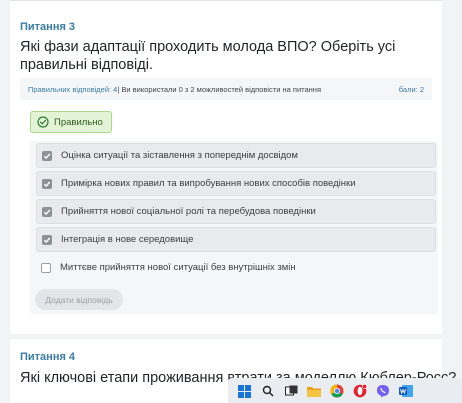 The image size is (462, 403). I want to click on status-badge: Правильно, so click(71, 122).